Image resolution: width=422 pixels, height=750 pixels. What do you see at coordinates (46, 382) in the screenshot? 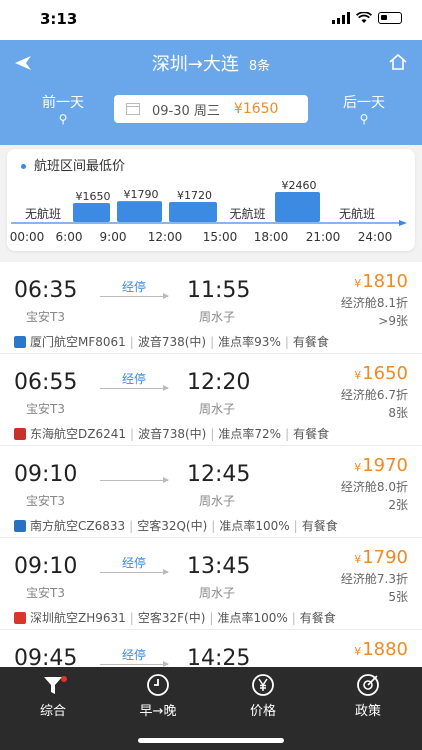
I see `departure-time: 06:55` at bounding box center [46, 382].